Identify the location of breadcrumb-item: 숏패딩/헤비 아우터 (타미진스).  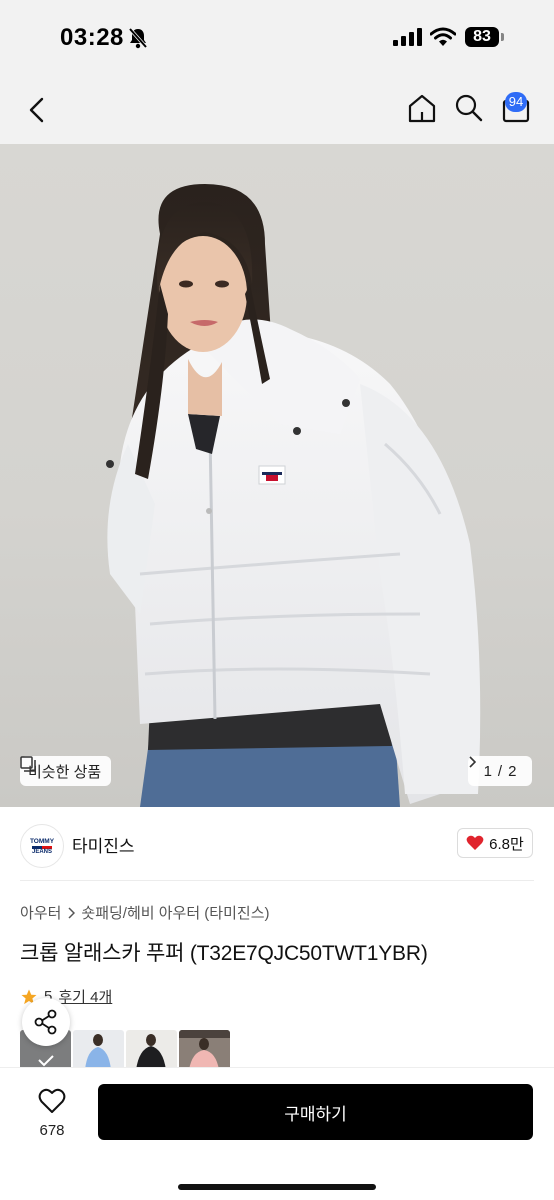
(175, 912).